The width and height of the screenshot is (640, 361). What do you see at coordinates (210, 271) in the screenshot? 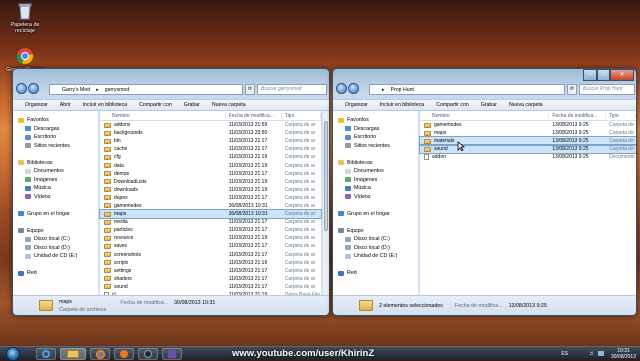
I see `table-row: settings 11/03/2013 21:17 Carpeta de ar` at bounding box center [210, 271].